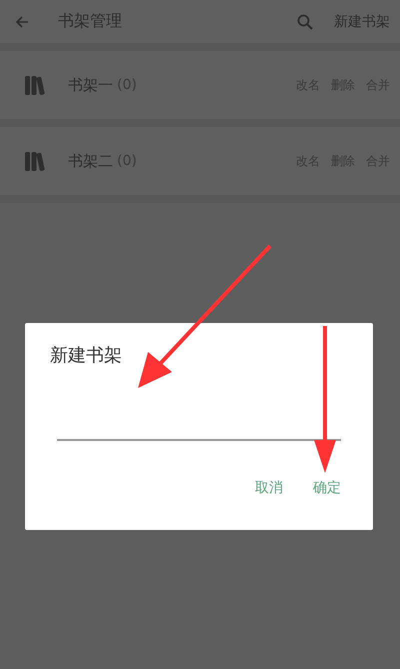  Describe the element at coordinates (86, 355) in the screenshot. I see `dialog-title: 新建书架` at that location.